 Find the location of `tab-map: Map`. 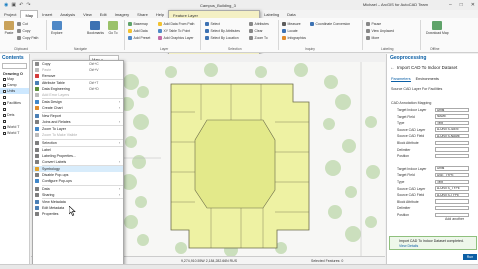

tab-map: Map is located at coordinates (29, 14).